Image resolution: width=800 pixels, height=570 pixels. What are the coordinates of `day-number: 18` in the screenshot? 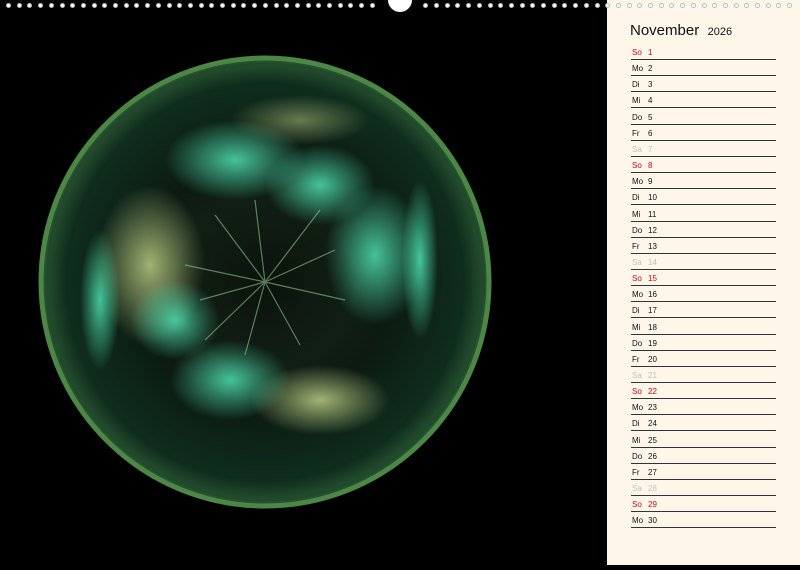 It's located at (652, 327).